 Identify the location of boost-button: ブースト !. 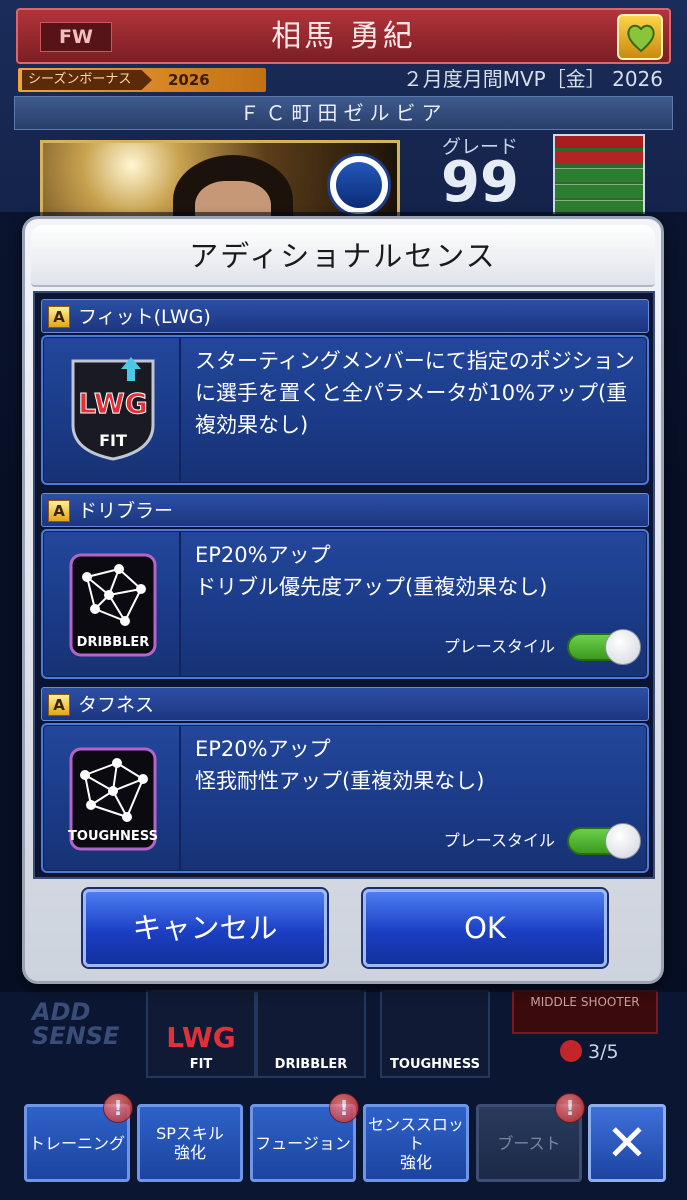
(530, 1137).